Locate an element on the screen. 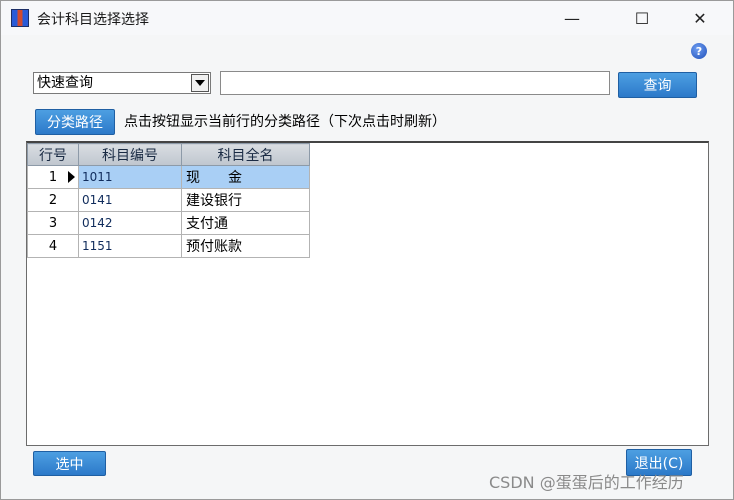 This screenshot has height=500, width=734. row-number: 3 is located at coordinates (53, 223).